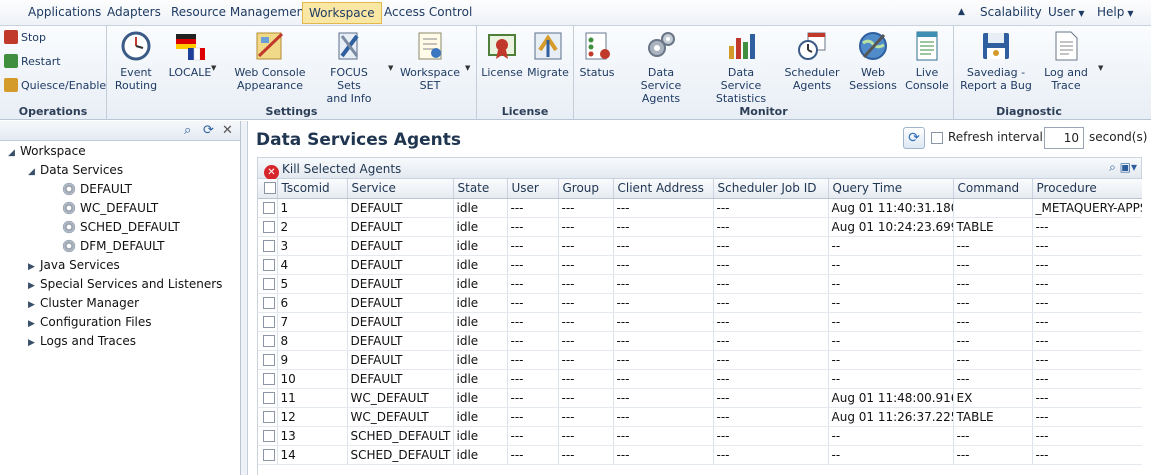 Image resolution: width=1151 pixels, height=475 pixels. Describe the element at coordinates (428, 13) in the screenshot. I see `menu-access-control: Access Control` at that location.